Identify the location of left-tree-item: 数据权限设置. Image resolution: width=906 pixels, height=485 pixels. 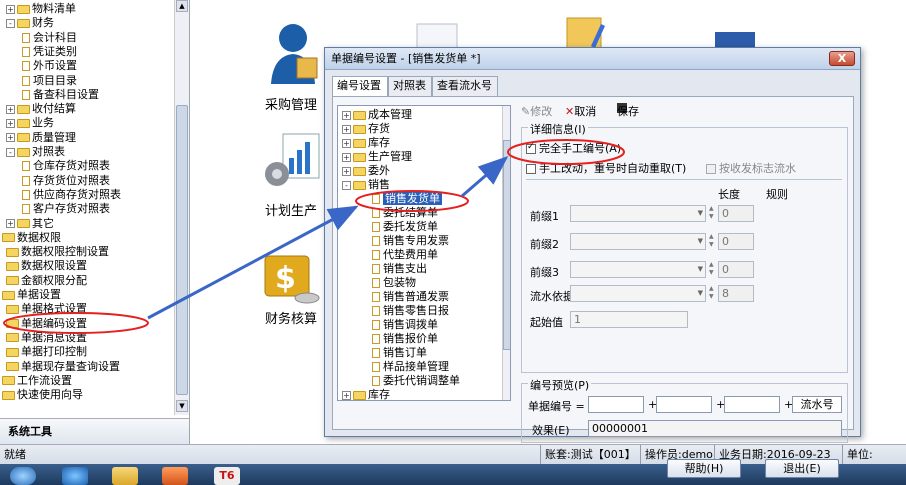
(46, 266).